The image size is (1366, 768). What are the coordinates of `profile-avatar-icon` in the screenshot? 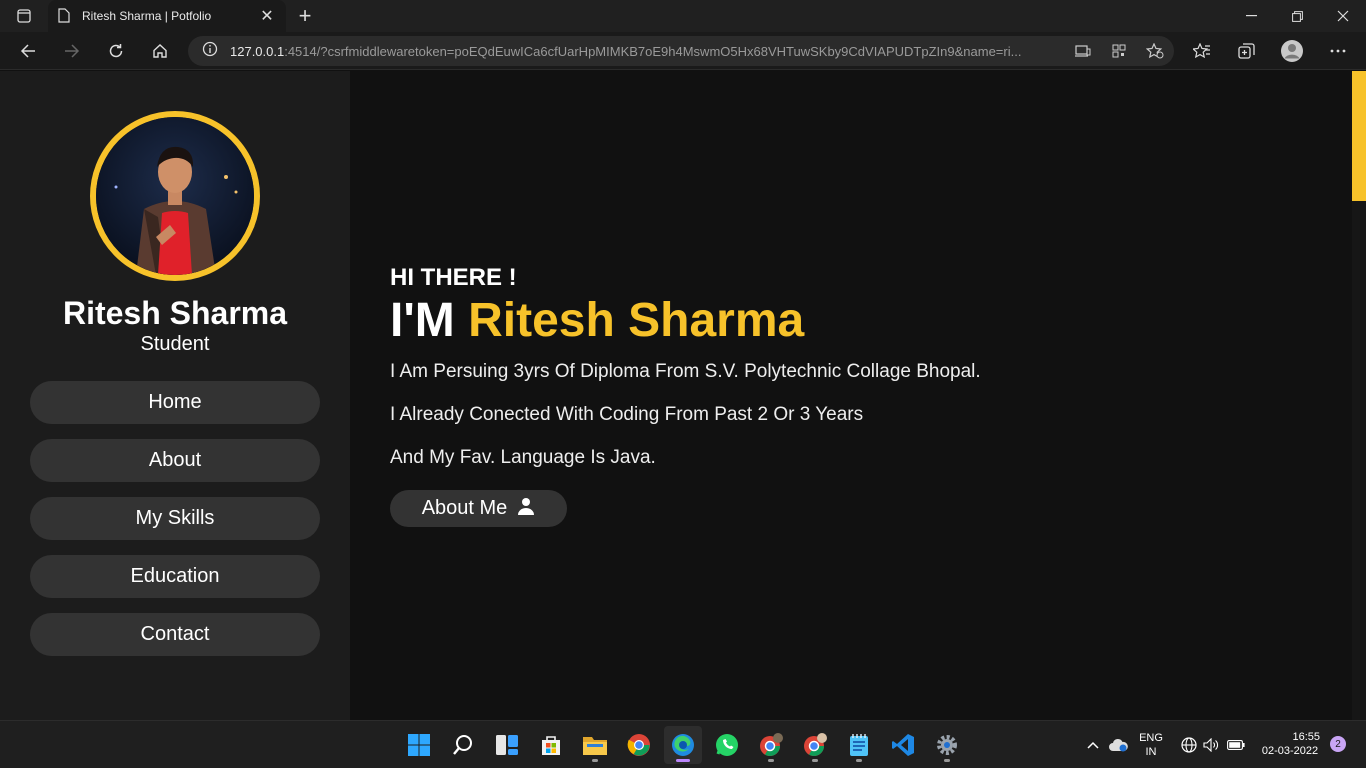 It's located at (1292, 51).